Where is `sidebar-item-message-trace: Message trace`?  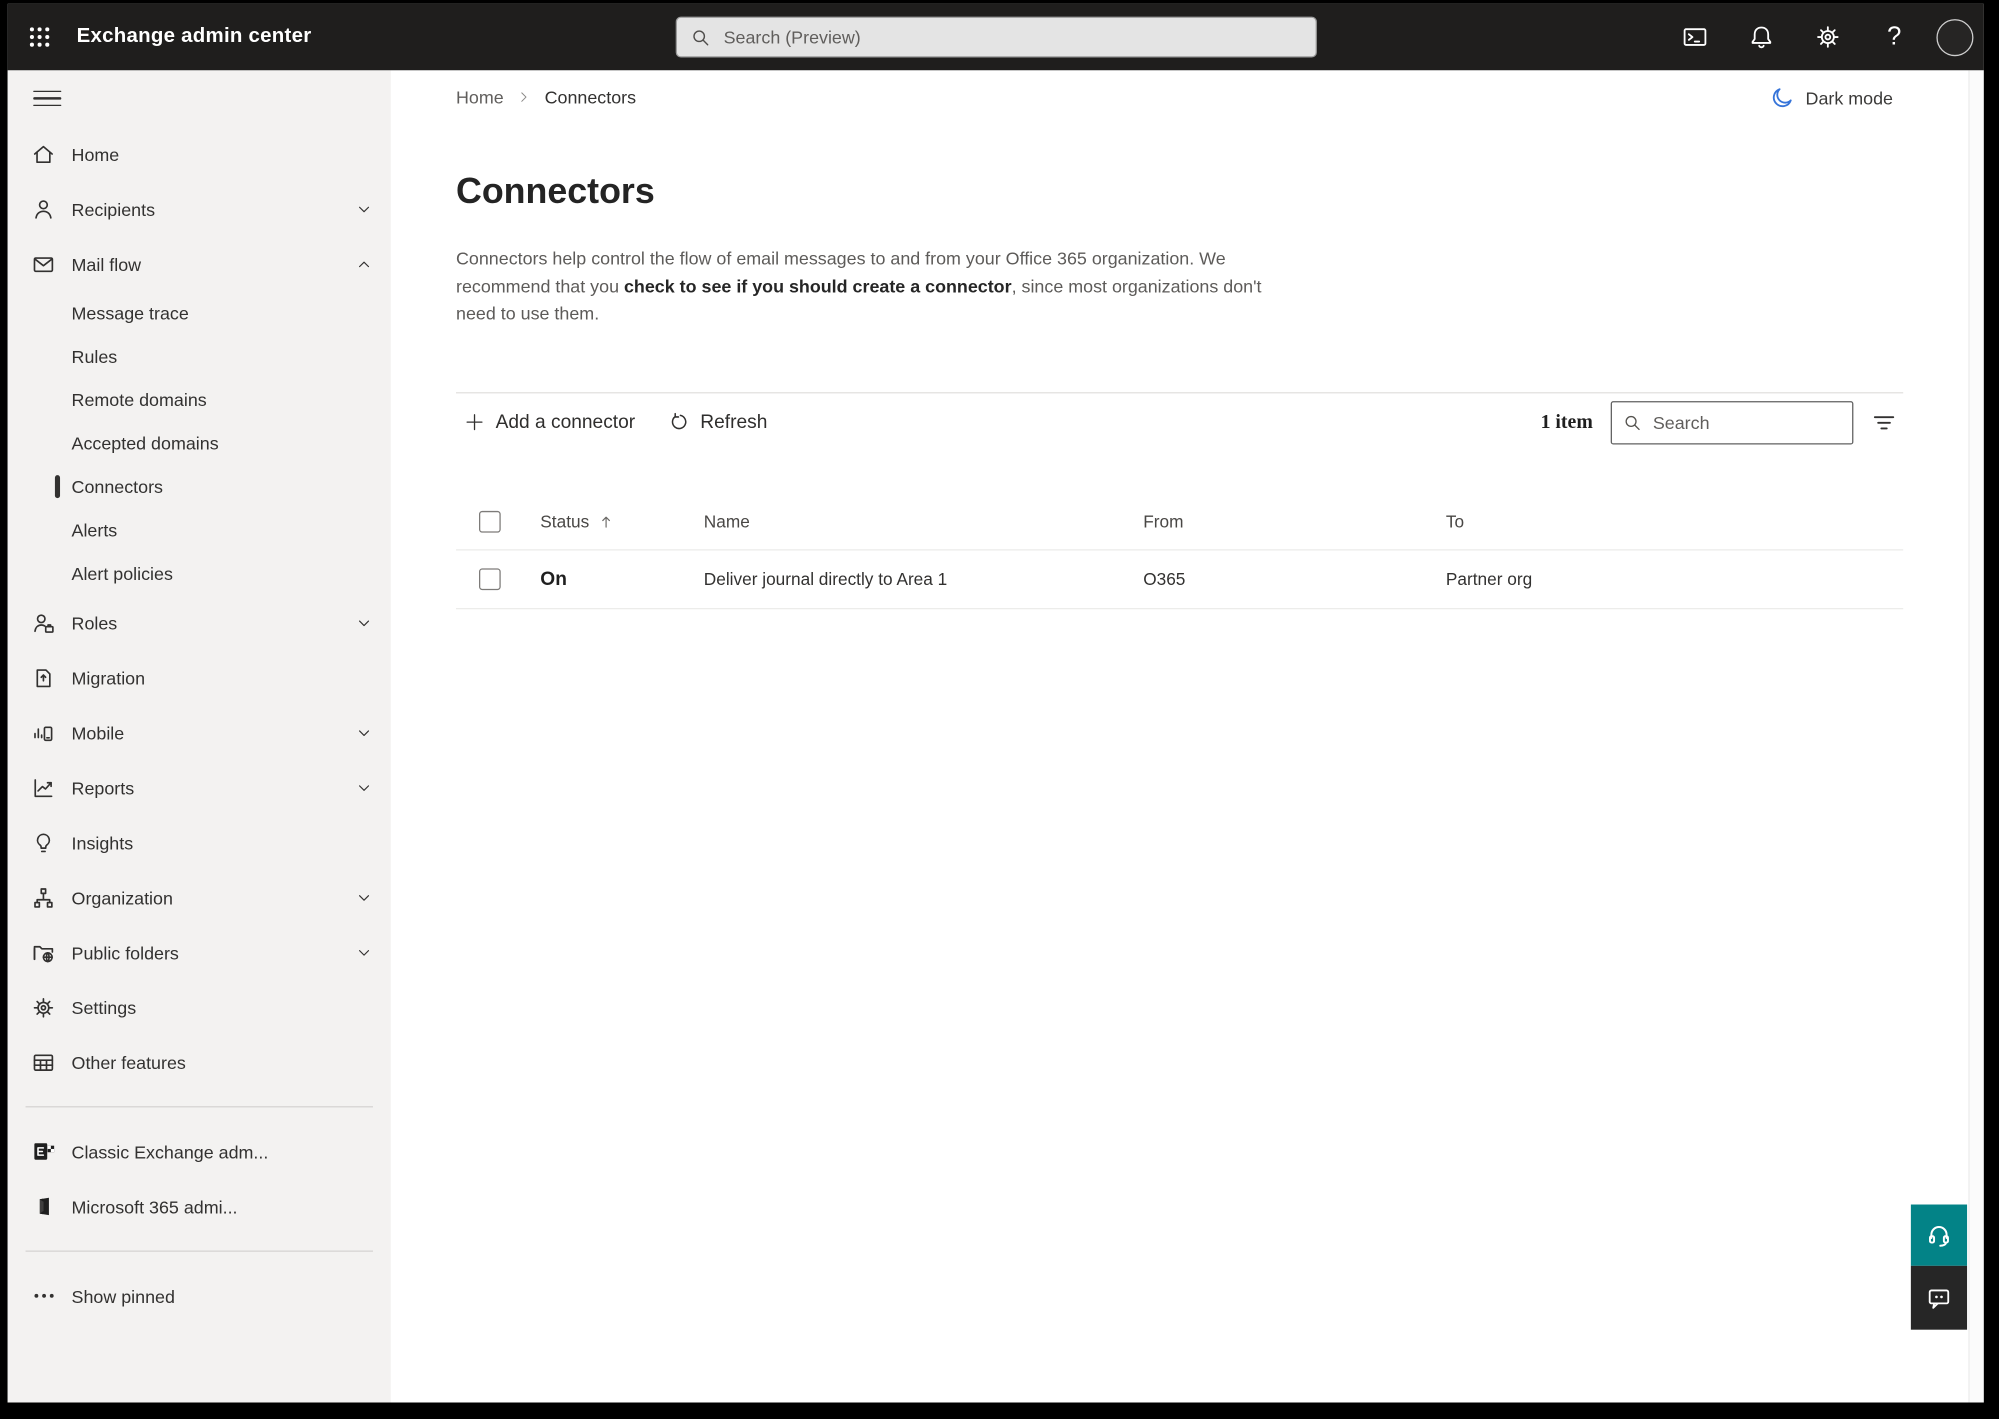
sidebar-item-message-trace: Message trace is located at coordinates (199, 312).